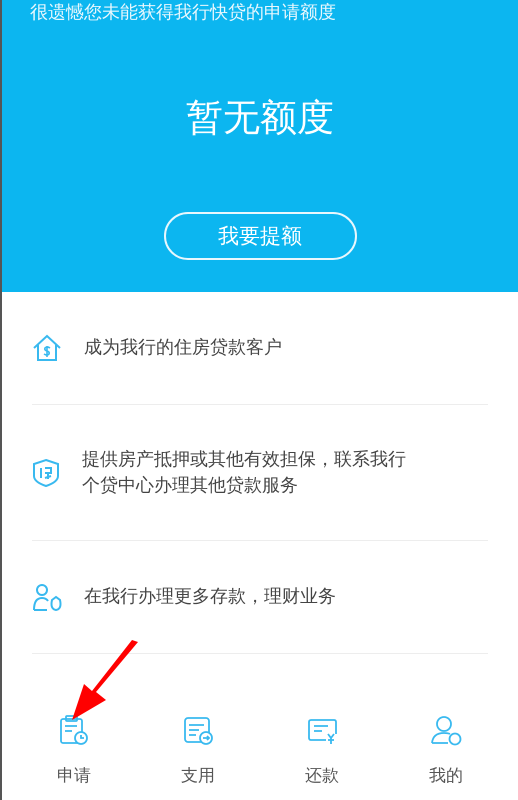 Image resolution: width=518 pixels, height=800 pixels. I want to click on tab-bar-item: 还款, so click(322, 750).